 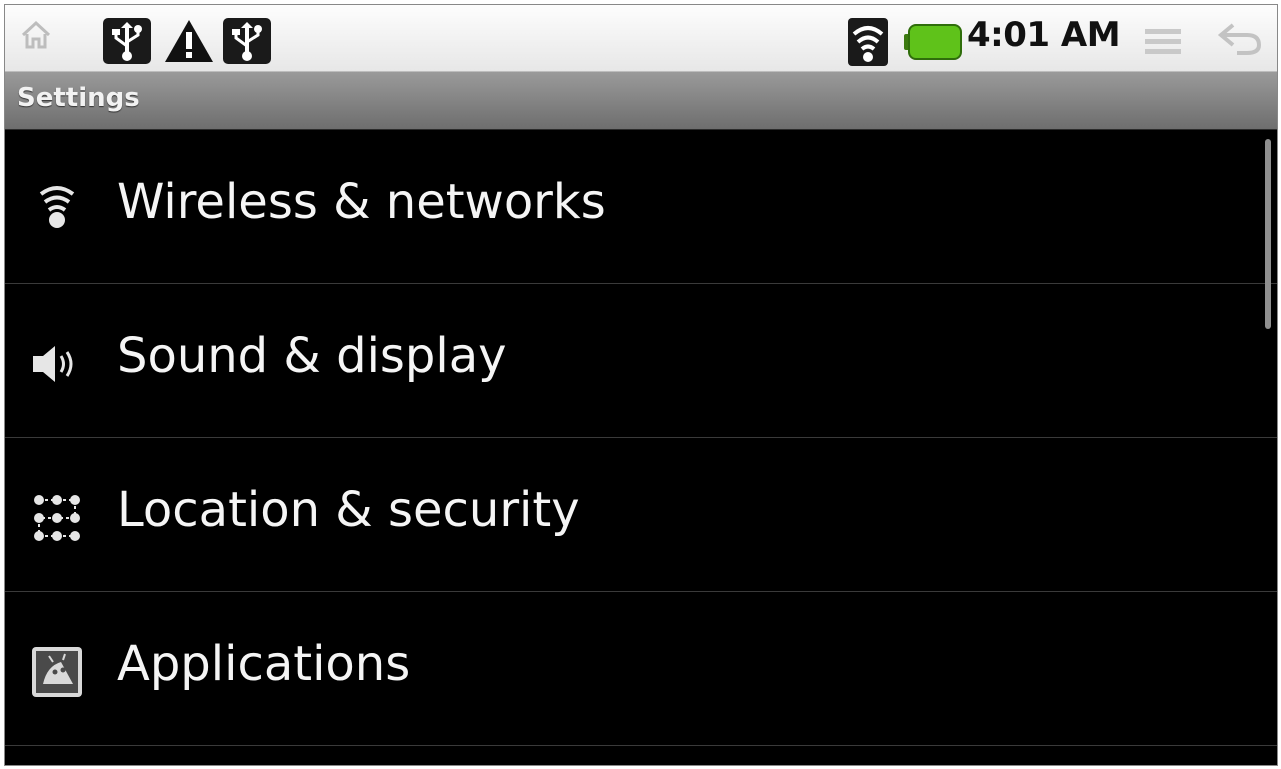 I want to click on location-grid-icon, so click(x=57, y=518).